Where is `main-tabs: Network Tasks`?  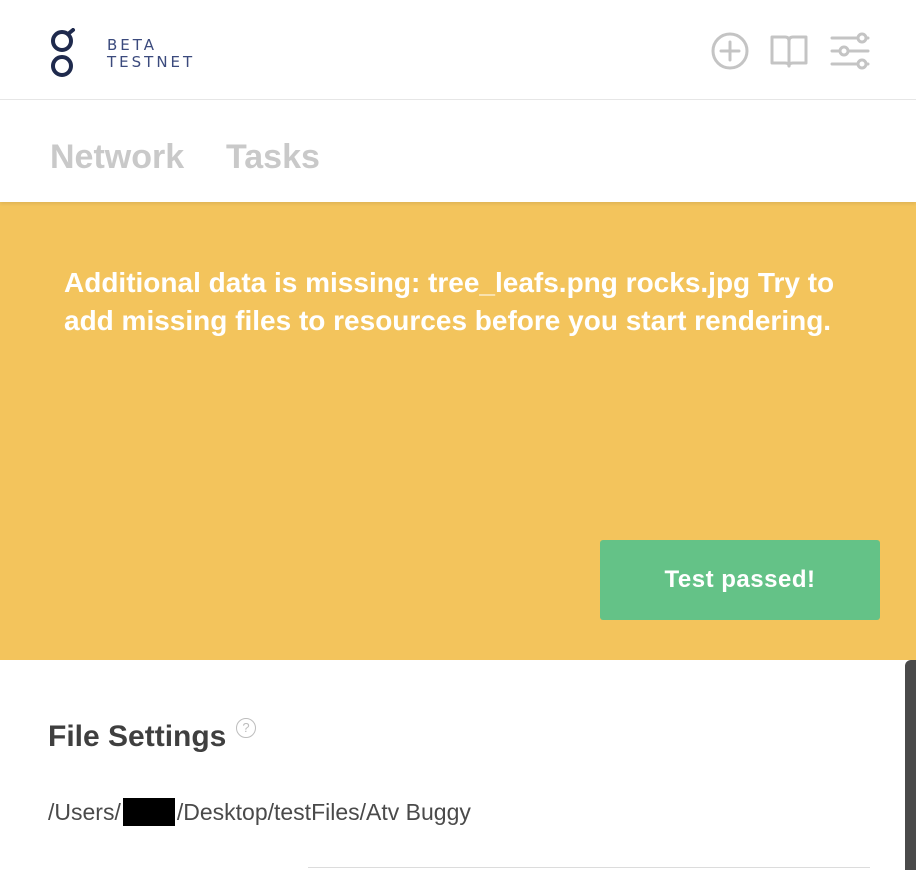 main-tabs: Network Tasks is located at coordinates (458, 151).